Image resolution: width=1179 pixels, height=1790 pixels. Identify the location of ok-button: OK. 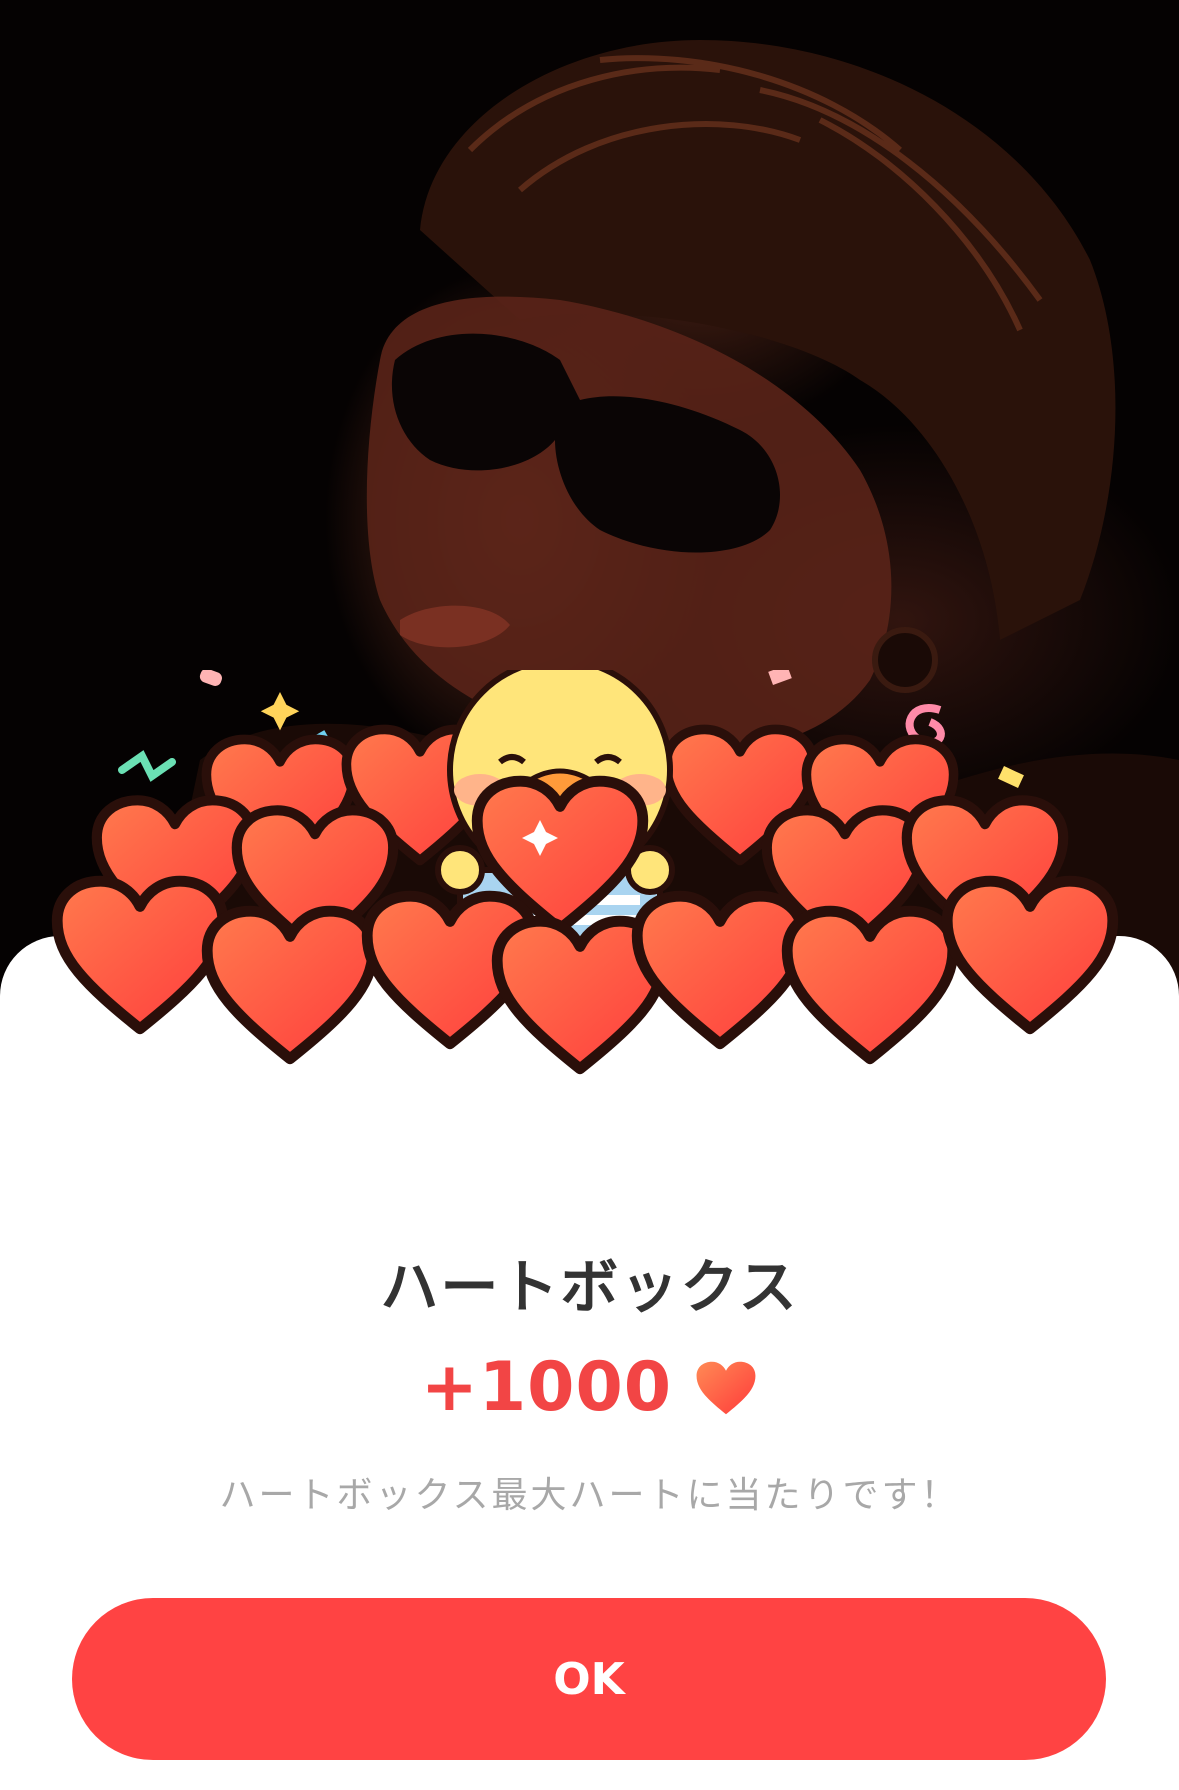
(589, 1679).